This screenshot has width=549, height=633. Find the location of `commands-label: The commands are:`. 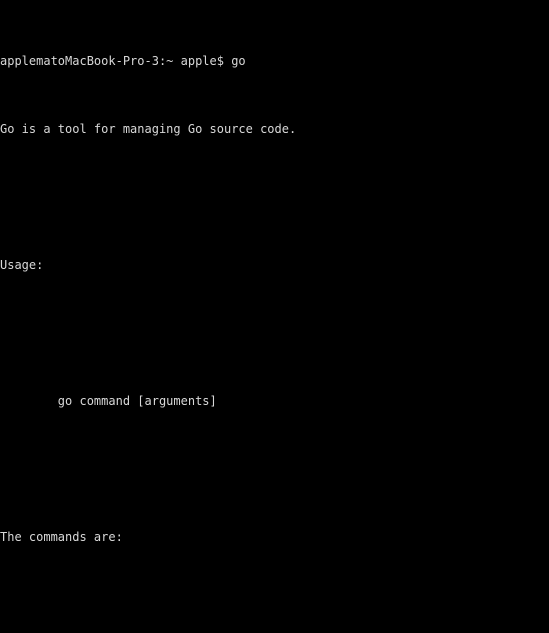

commands-label: The commands are: is located at coordinates (61, 537).